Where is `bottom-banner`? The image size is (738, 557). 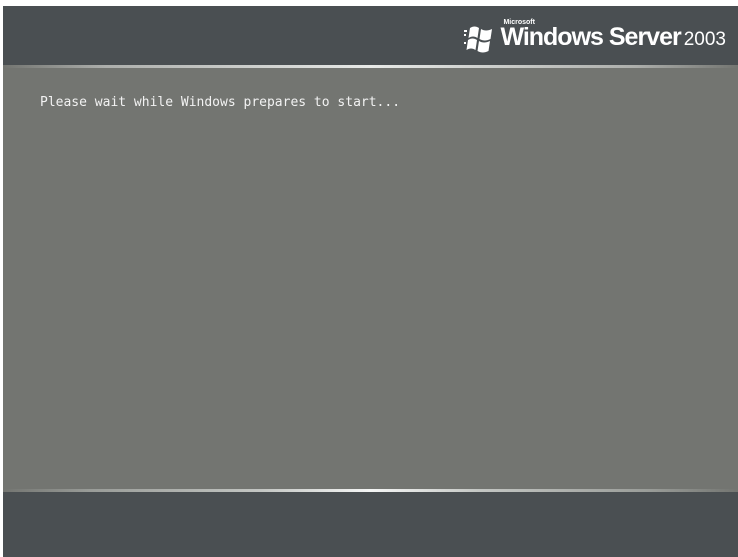 bottom-banner is located at coordinates (370, 524).